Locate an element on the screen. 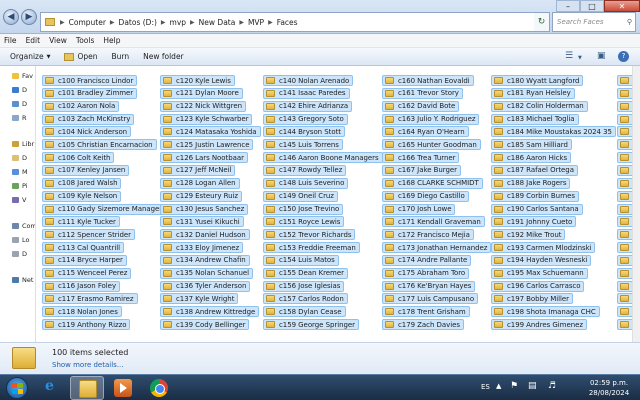 The image size is (640, 400). folder-item: c167 Jake Burger is located at coordinates (421, 170).